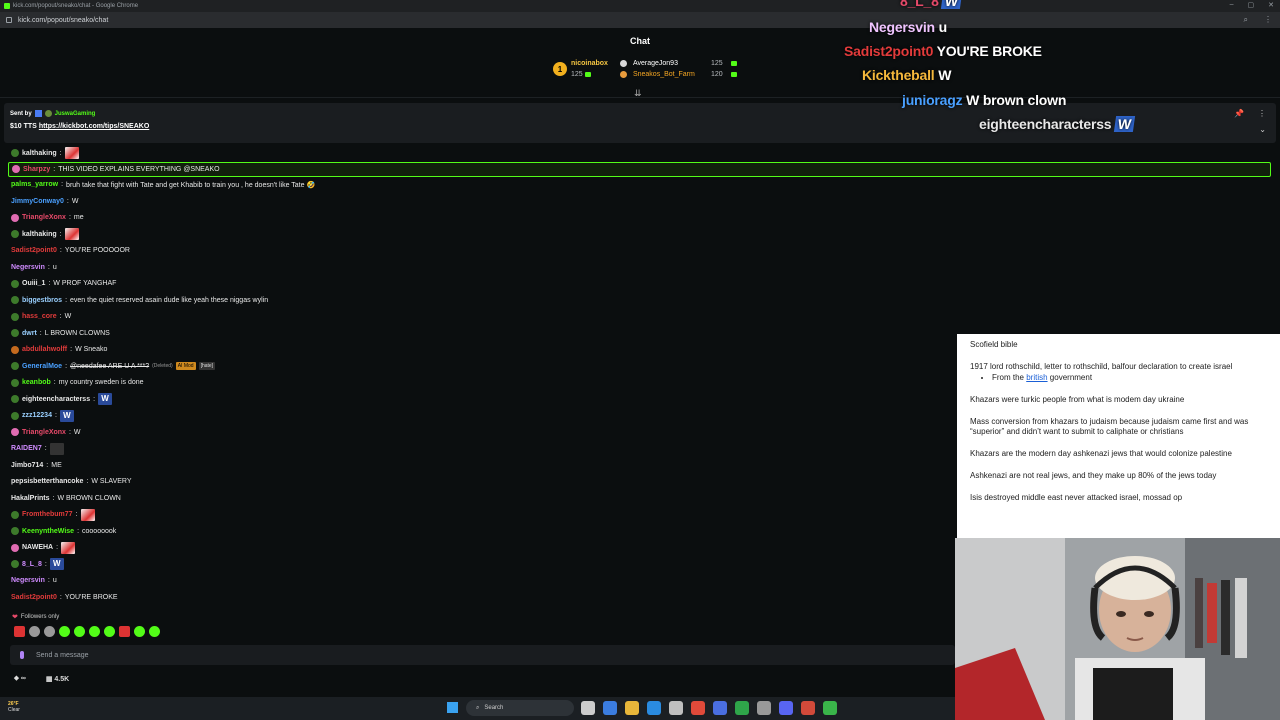  I want to click on leaderboard-row: AverageJon93 125, so click(678, 63).